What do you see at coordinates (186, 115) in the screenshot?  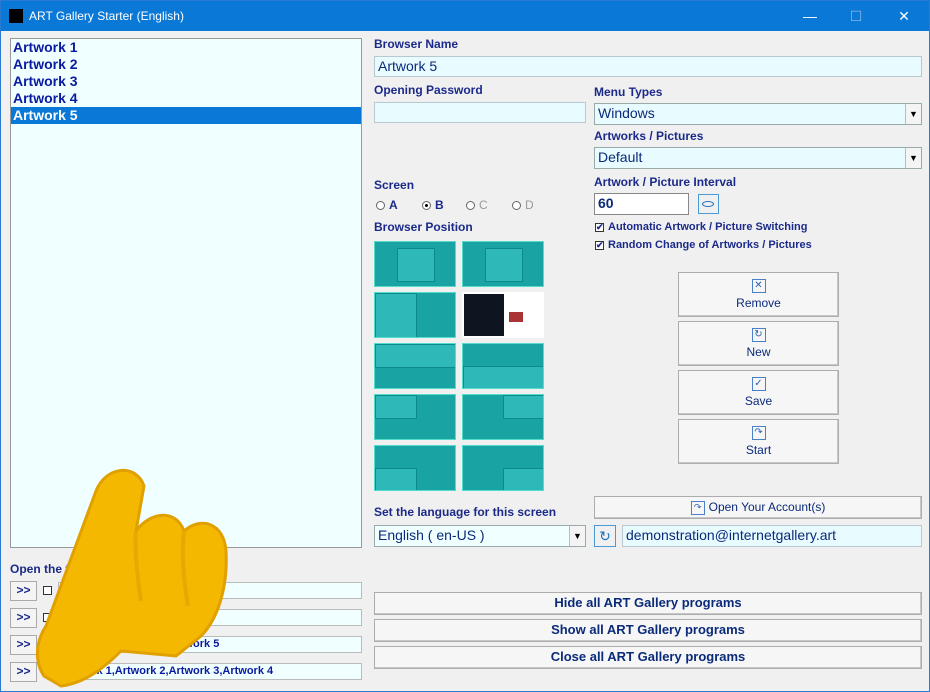 I see `list-item-selected: Artwork 5` at bounding box center [186, 115].